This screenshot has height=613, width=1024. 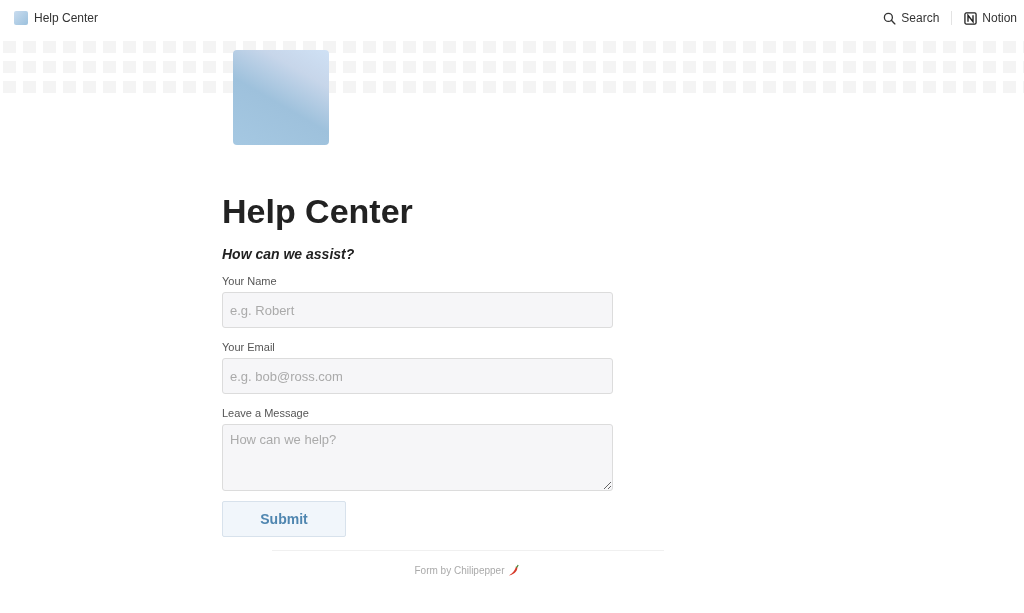 I want to click on form-subtitle: How can we assist?, so click(x=289, y=254).